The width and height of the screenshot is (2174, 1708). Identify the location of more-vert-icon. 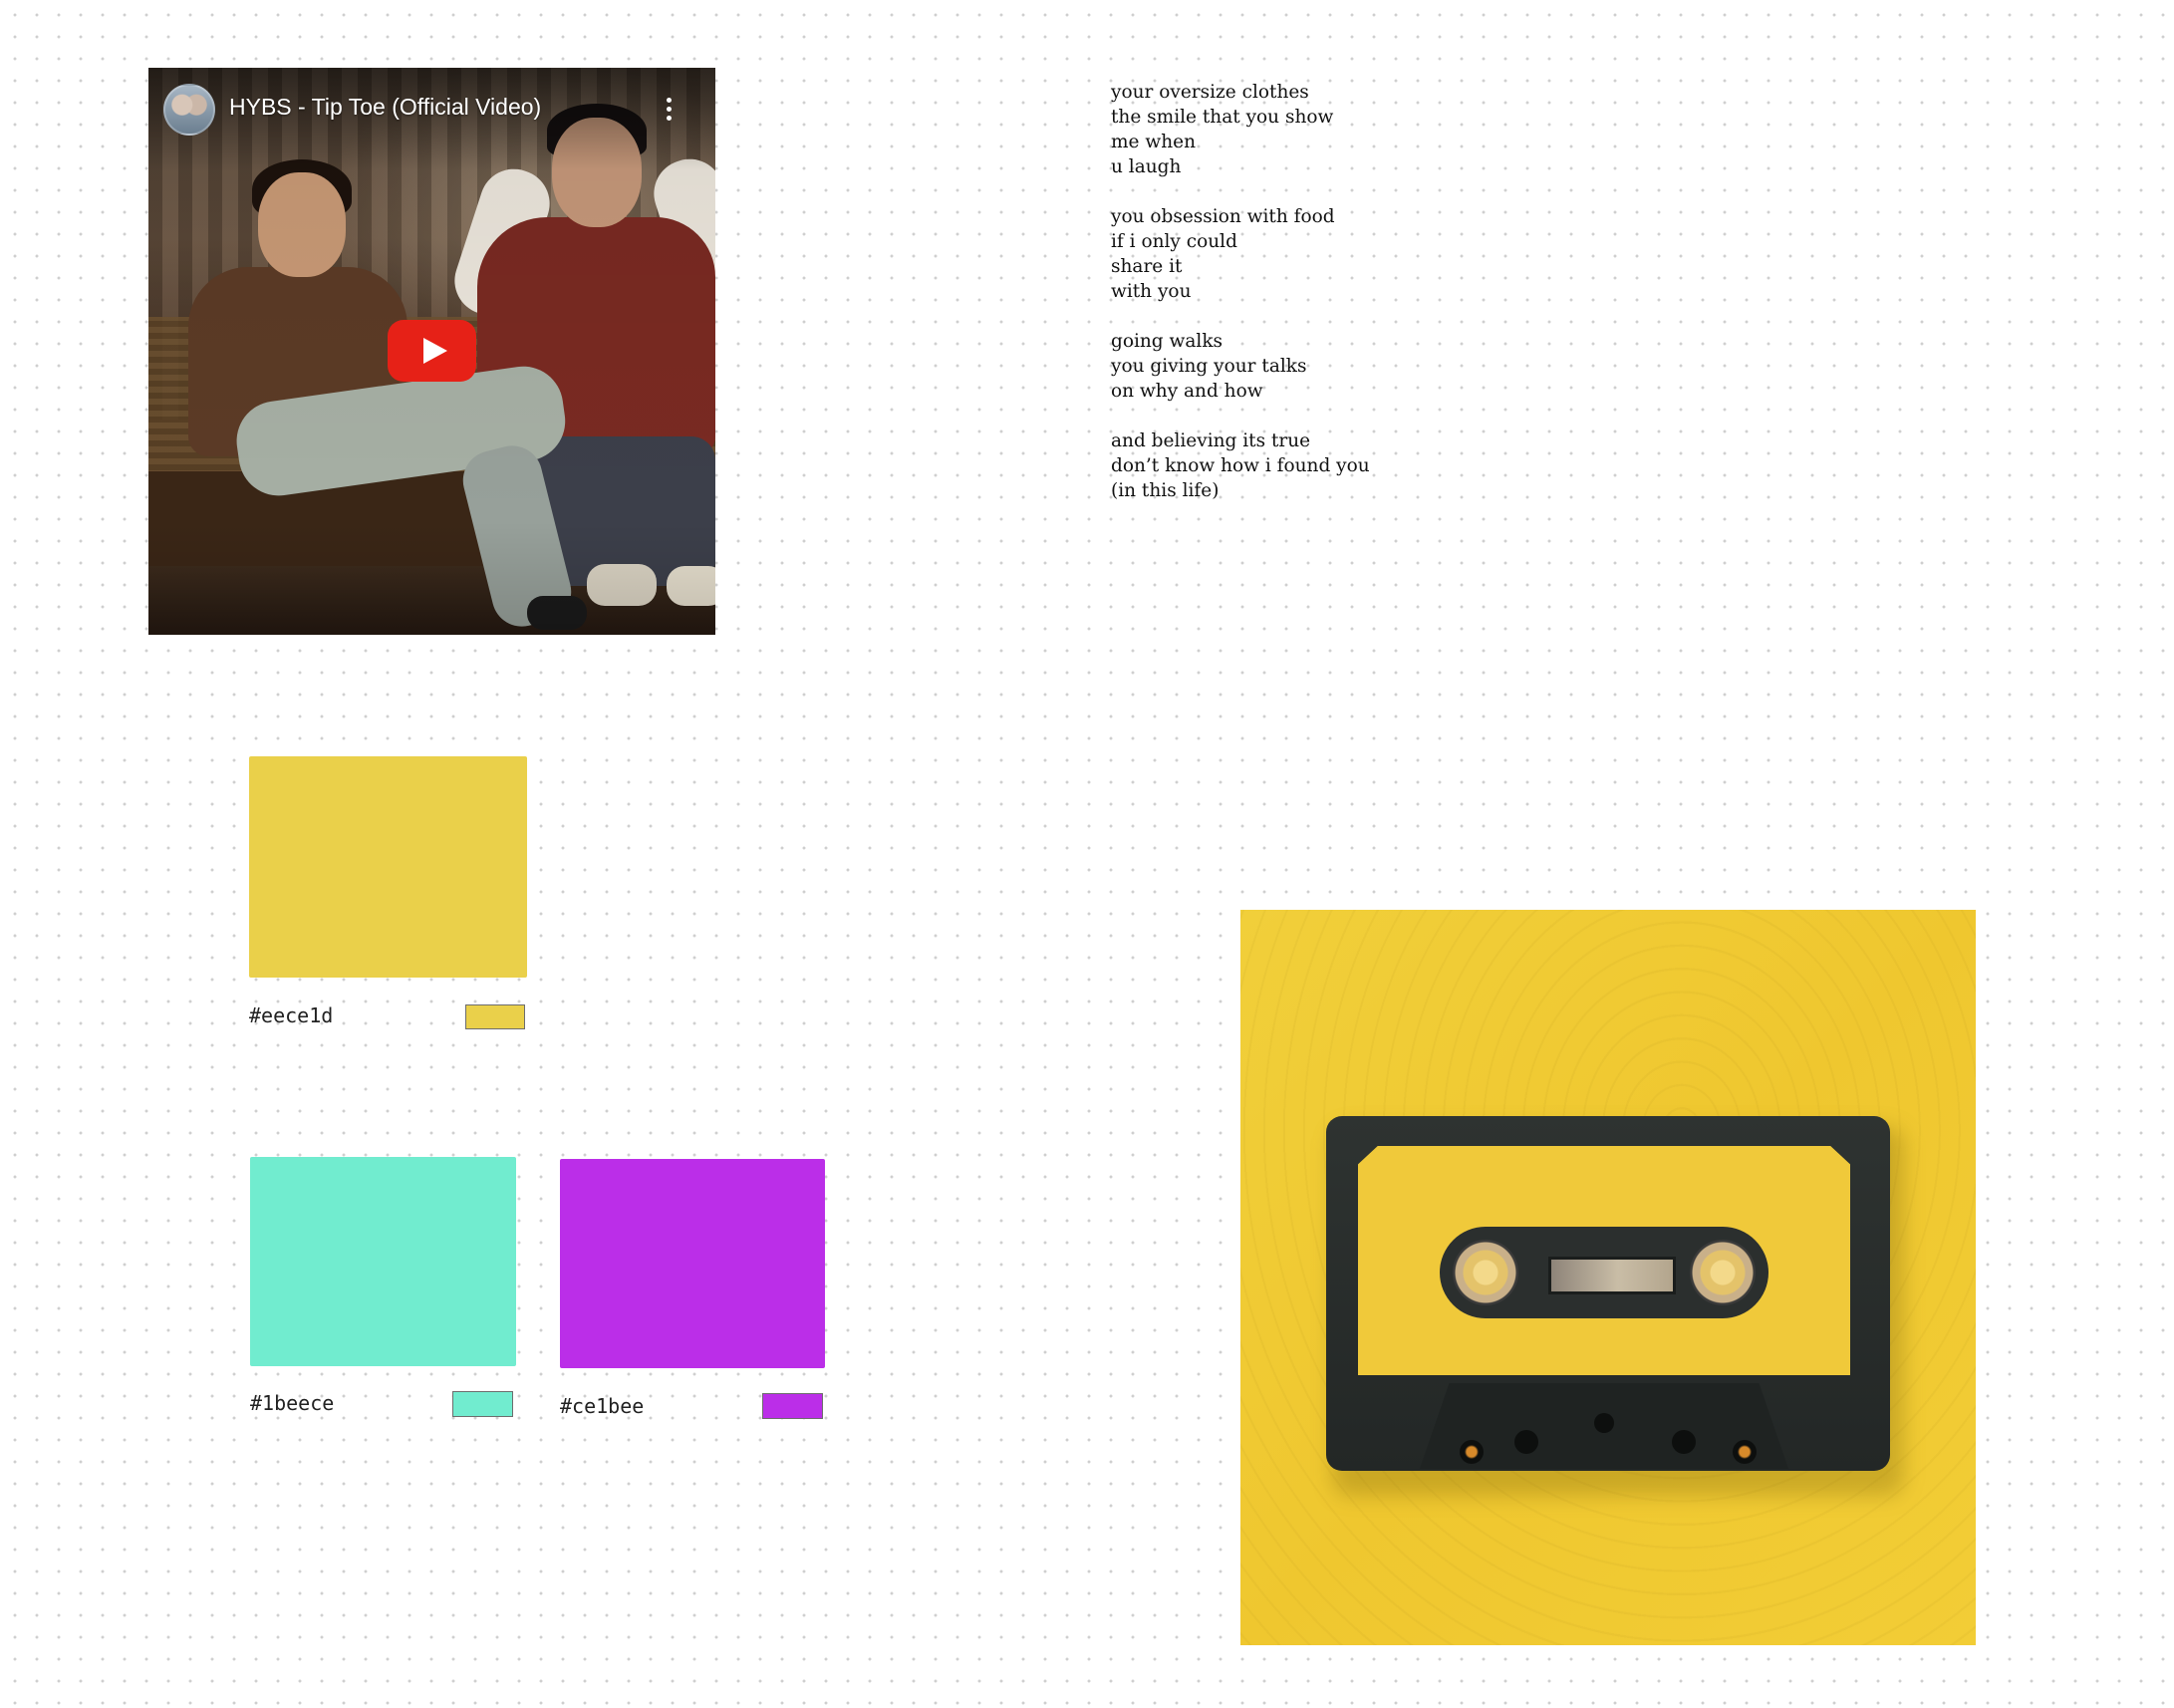
(669, 111).